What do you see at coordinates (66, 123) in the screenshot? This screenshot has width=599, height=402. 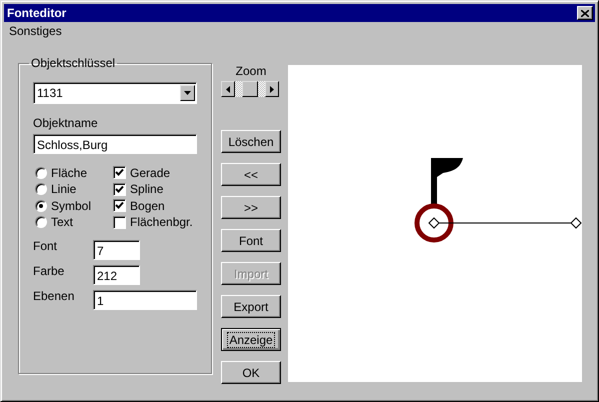 I see `field-label: Objektname` at bounding box center [66, 123].